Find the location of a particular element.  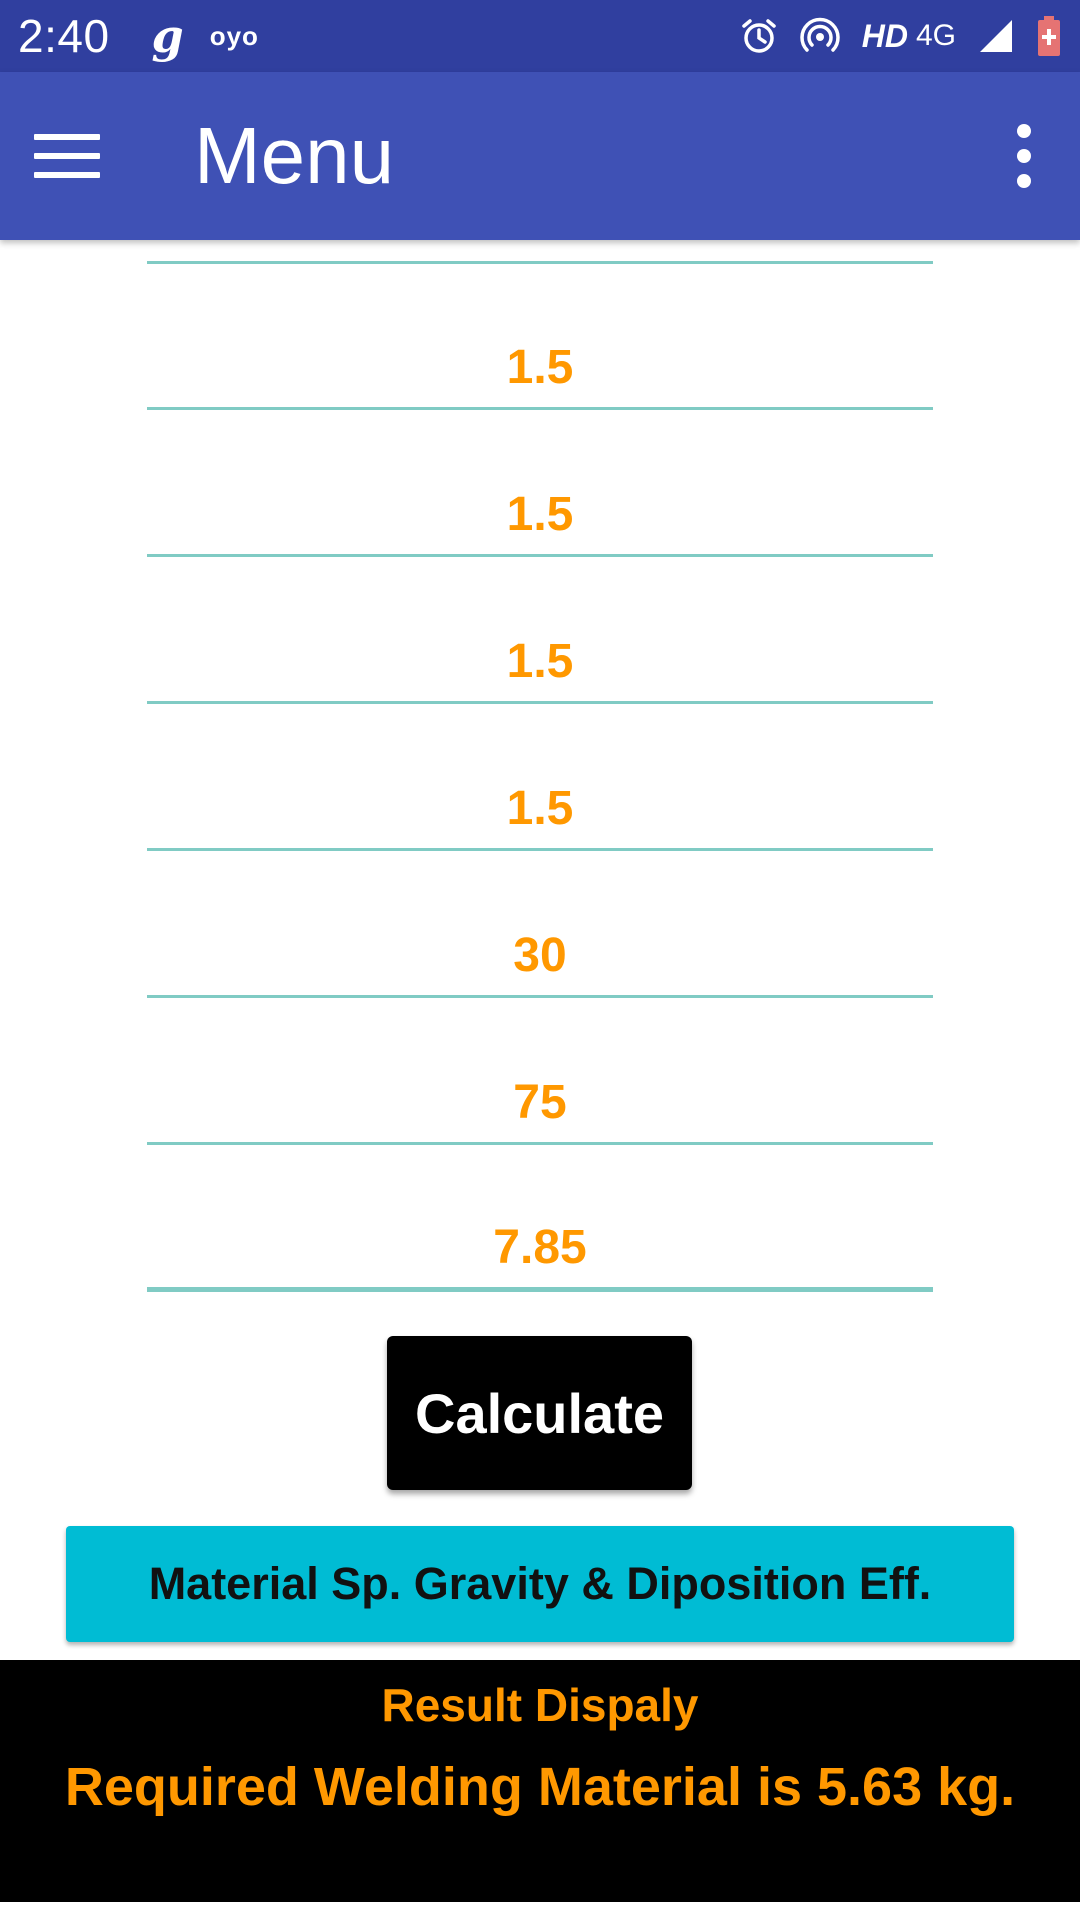

status-icons: HD 4G is located at coordinates (901, 36).